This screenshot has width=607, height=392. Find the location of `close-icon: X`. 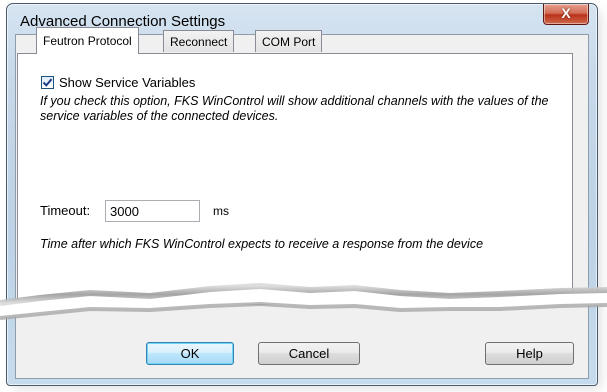

close-icon: X is located at coordinates (566, 13).